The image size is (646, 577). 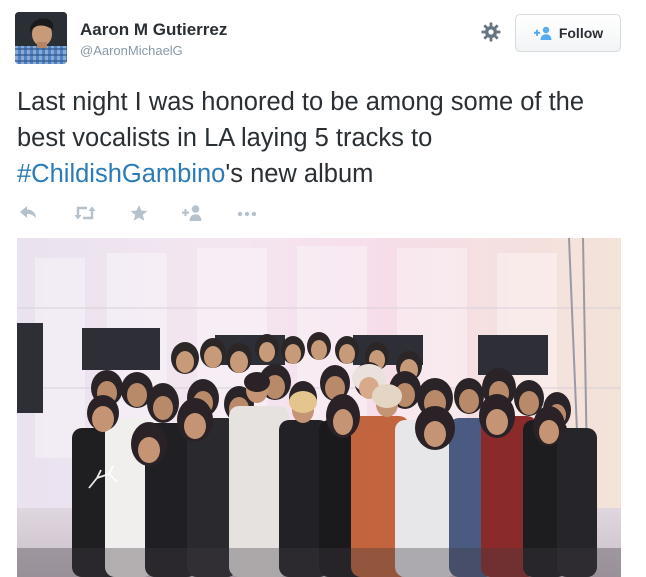 What do you see at coordinates (139, 213) in the screenshot?
I see `star-icon` at bounding box center [139, 213].